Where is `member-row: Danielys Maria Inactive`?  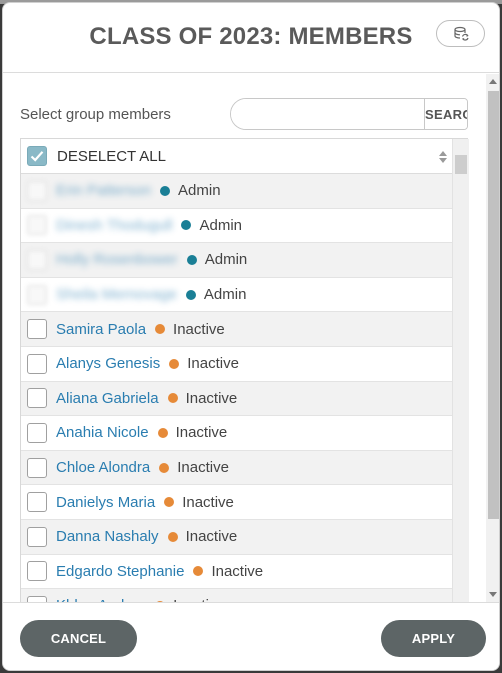 member-row: Danielys Maria Inactive is located at coordinates (236, 502).